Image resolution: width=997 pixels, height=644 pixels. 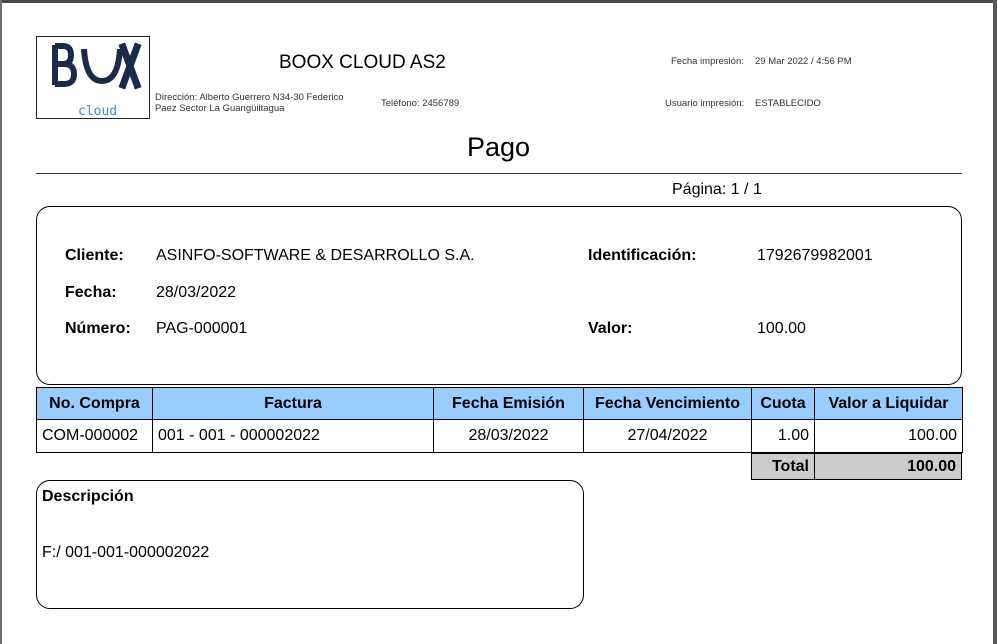 What do you see at coordinates (508, 436) in the screenshot?
I see `cell-fecha-emision: 28/03/2022` at bounding box center [508, 436].